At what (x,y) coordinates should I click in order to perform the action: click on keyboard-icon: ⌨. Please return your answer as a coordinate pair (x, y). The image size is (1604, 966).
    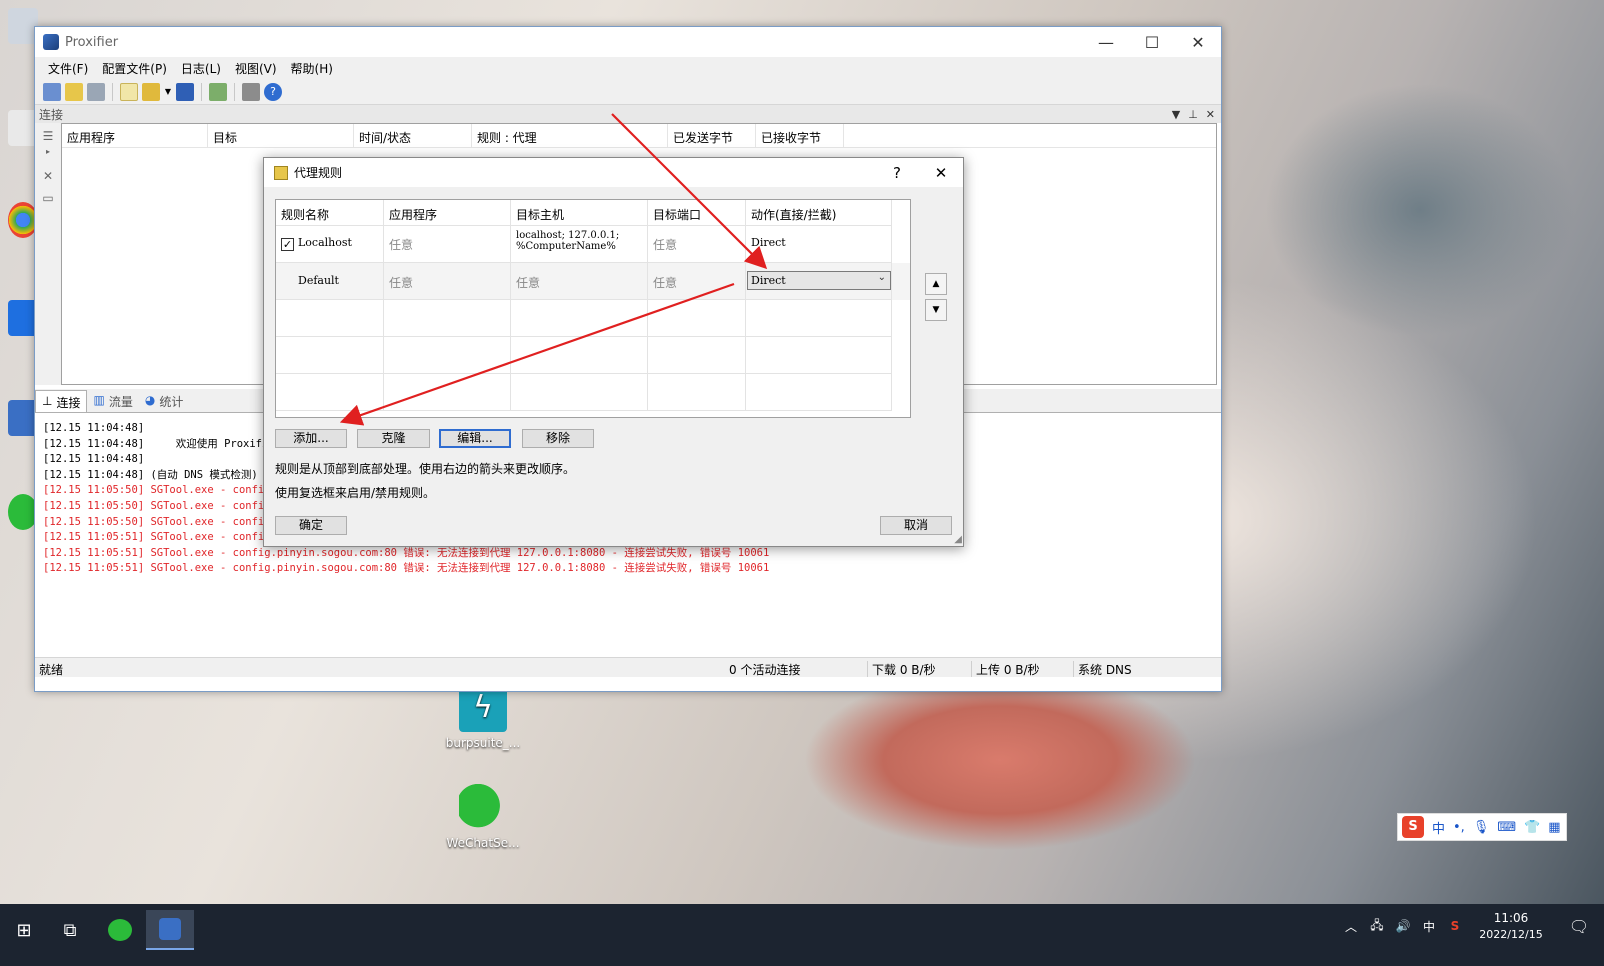
    Looking at the image, I should click on (1506, 827).